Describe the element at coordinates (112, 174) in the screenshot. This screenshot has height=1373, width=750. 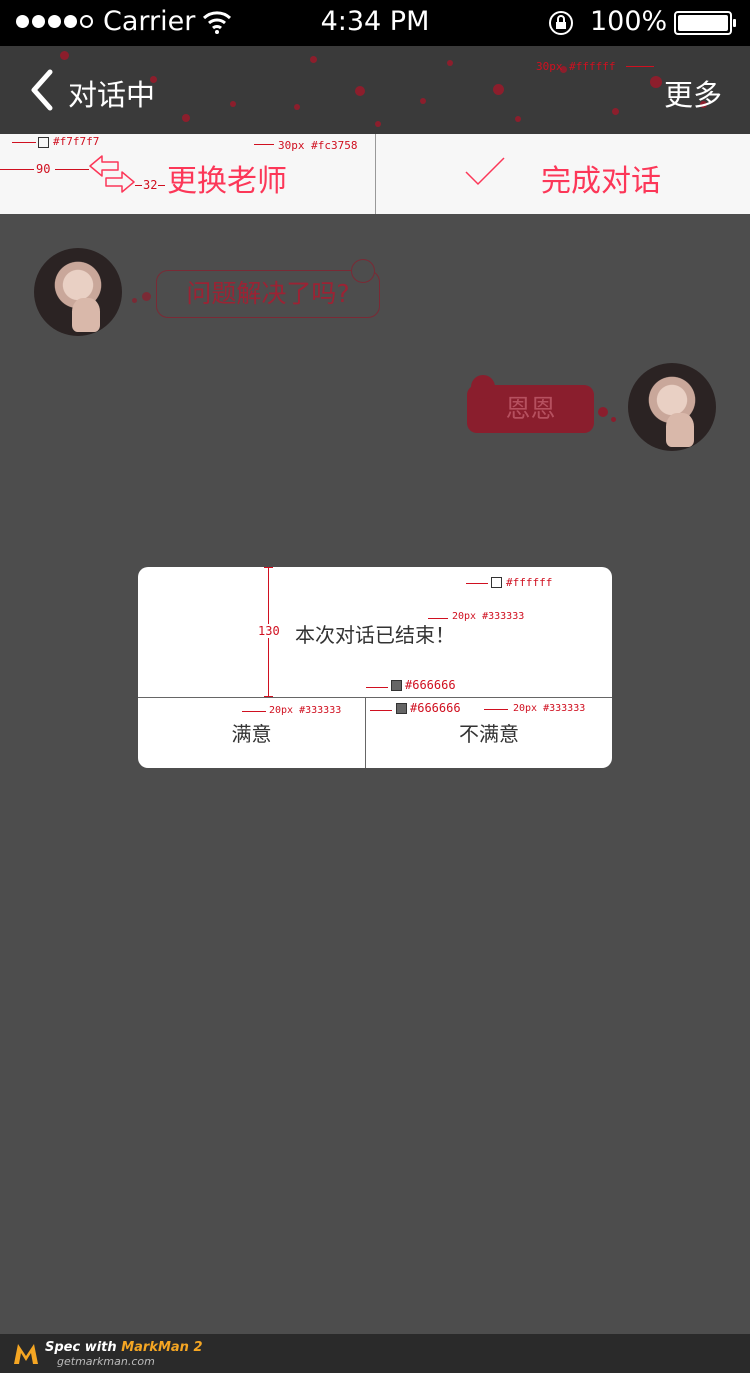
I see `swap-arrows-icon` at that location.